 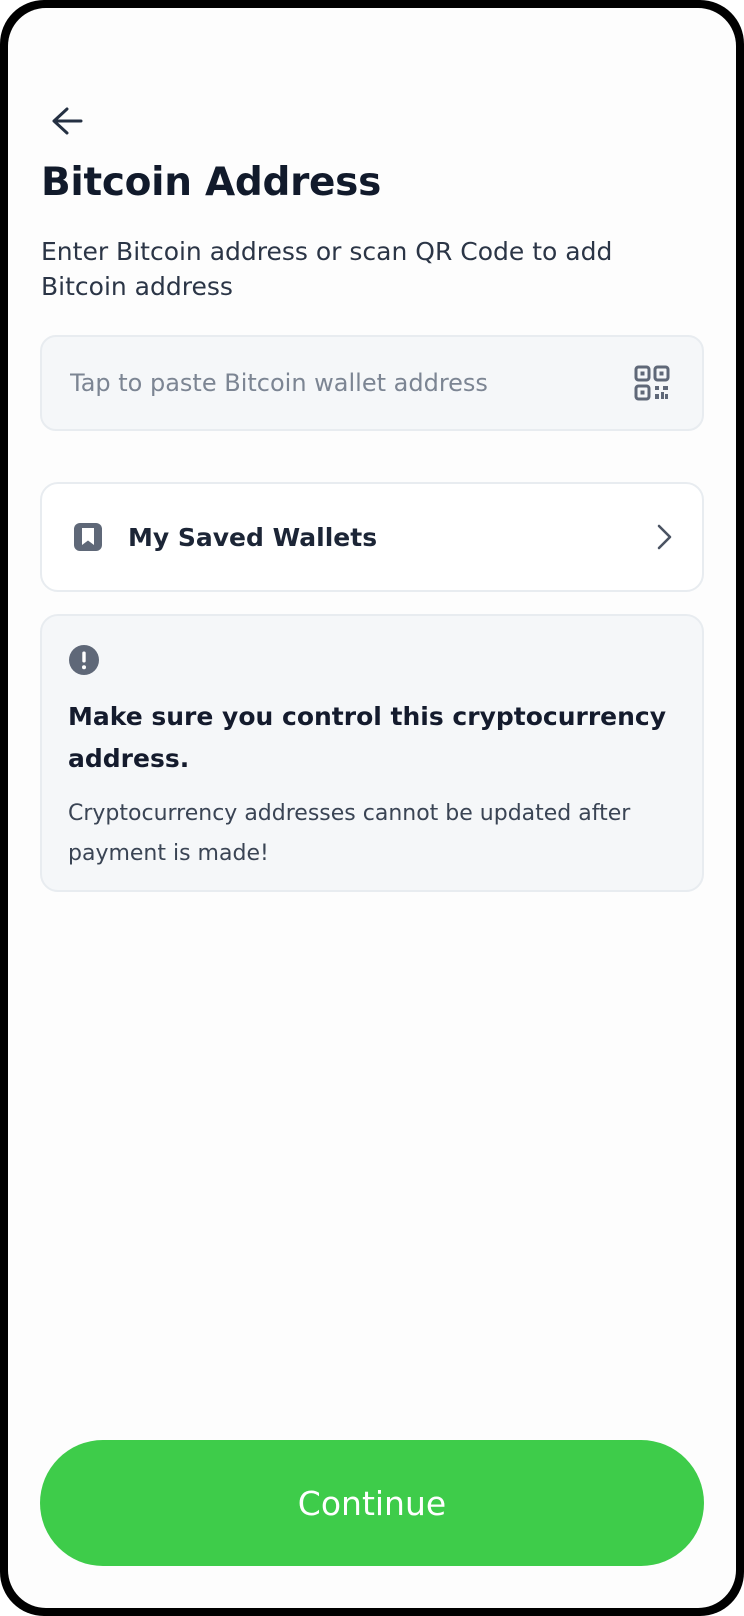 What do you see at coordinates (211, 182) in the screenshot?
I see `page-title: Bitcoin Address` at bounding box center [211, 182].